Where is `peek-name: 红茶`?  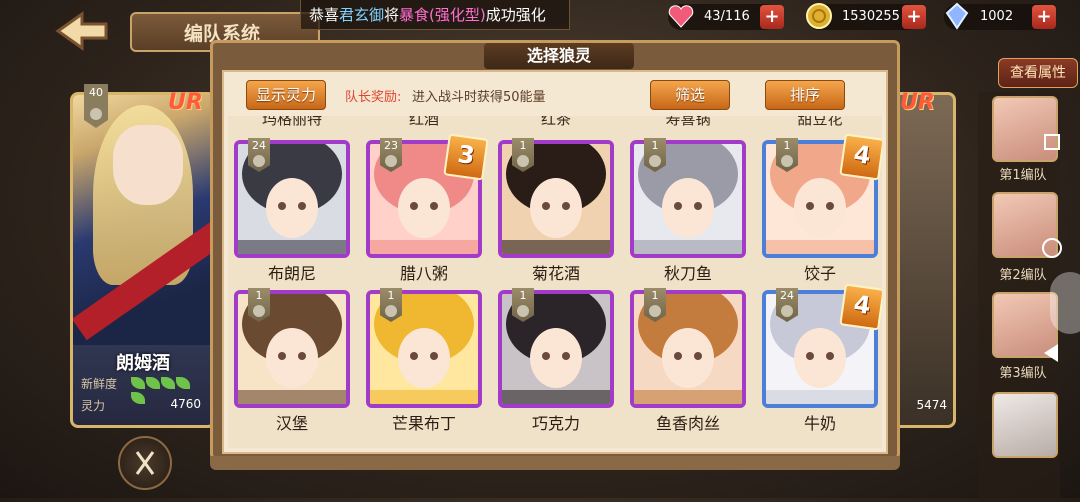 peek-name: 红茶 is located at coordinates (555, 122).